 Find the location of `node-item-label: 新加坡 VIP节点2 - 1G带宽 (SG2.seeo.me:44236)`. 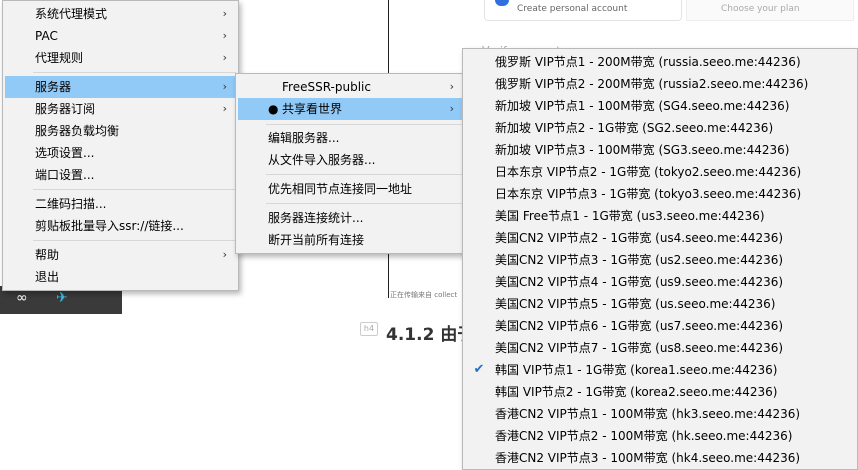

node-item-label: 新加坡 VIP节点2 - 1G带宽 (SG2.seeo.me:44236) is located at coordinates (634, 128).